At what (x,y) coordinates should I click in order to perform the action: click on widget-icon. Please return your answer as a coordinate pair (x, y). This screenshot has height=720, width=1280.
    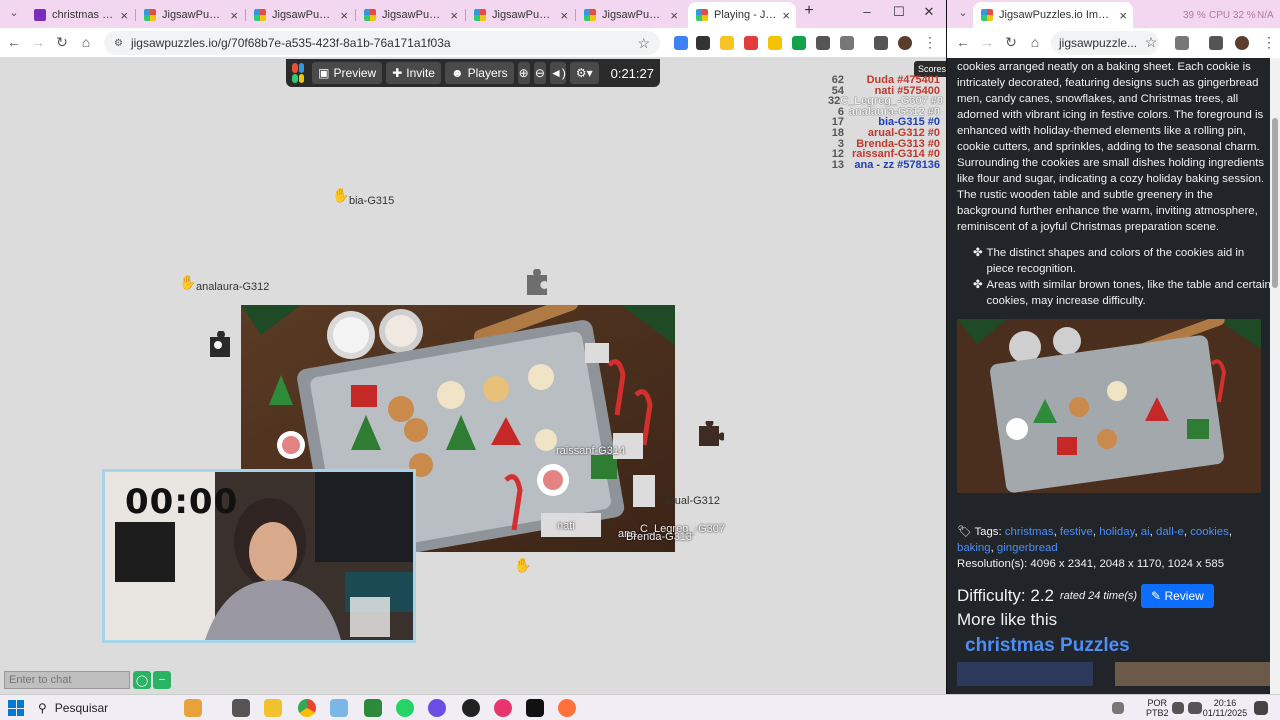
    Looking at the image, I should click on (193, 708).